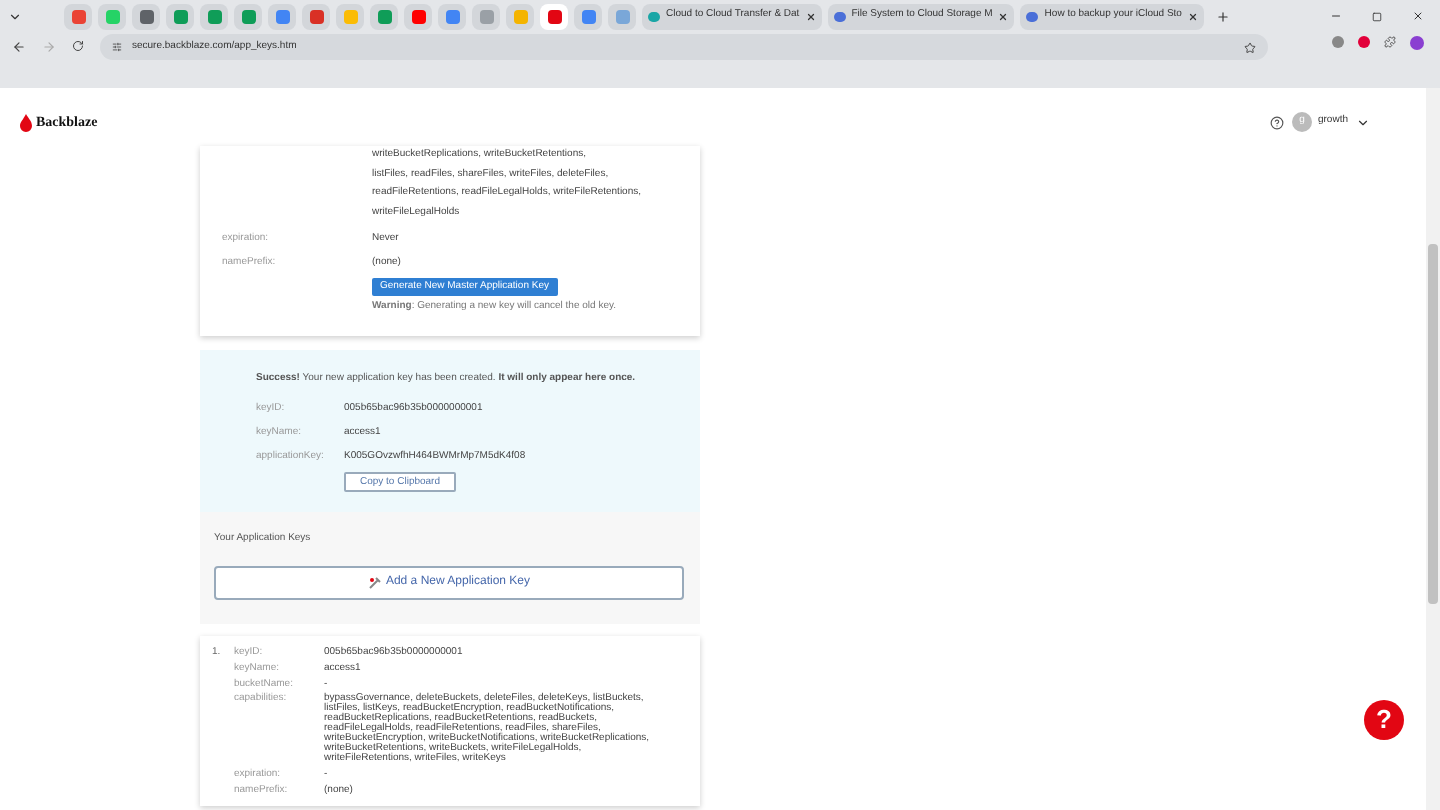  Describe the element at coordinates (1377, 16) in the screenshot. I see `maximize-icon` at that location.